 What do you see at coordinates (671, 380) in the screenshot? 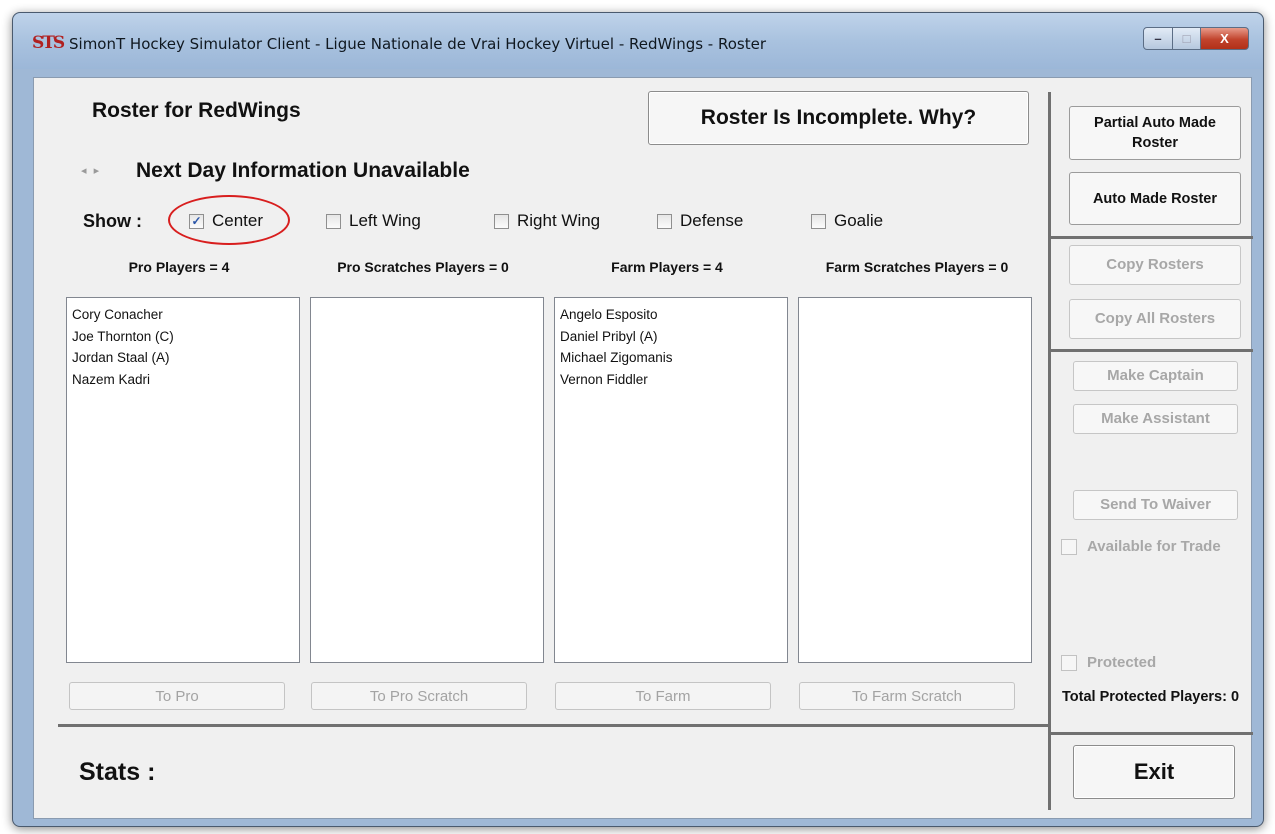
I see `list-item: Vernon Fiddler` at bounding box center [671, 380].